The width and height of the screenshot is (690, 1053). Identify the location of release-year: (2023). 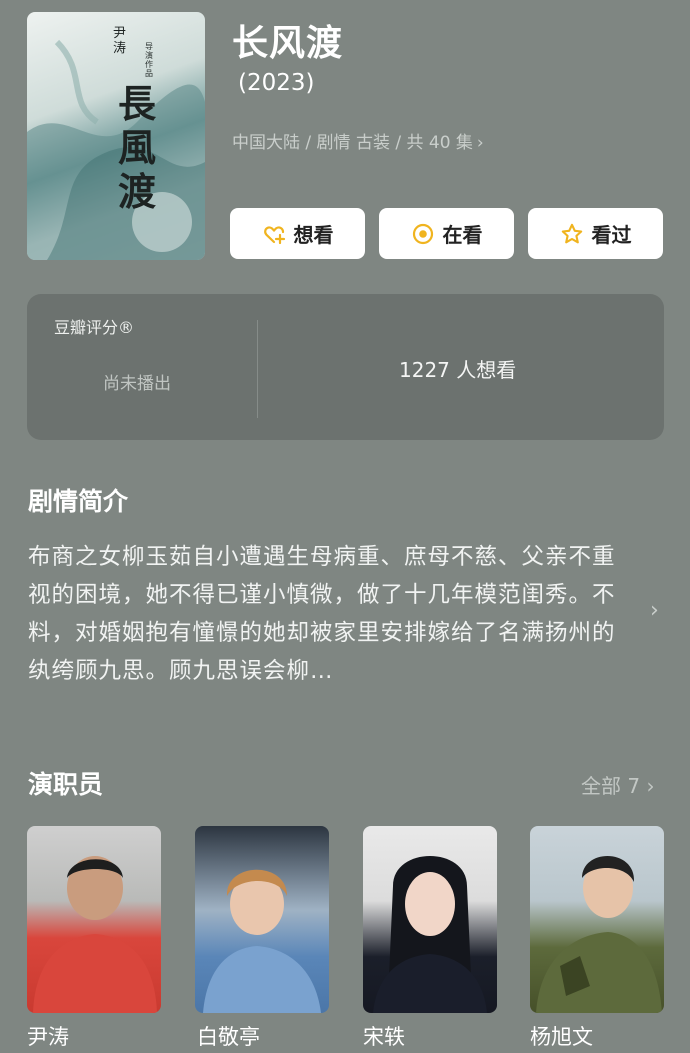
(276, 83).